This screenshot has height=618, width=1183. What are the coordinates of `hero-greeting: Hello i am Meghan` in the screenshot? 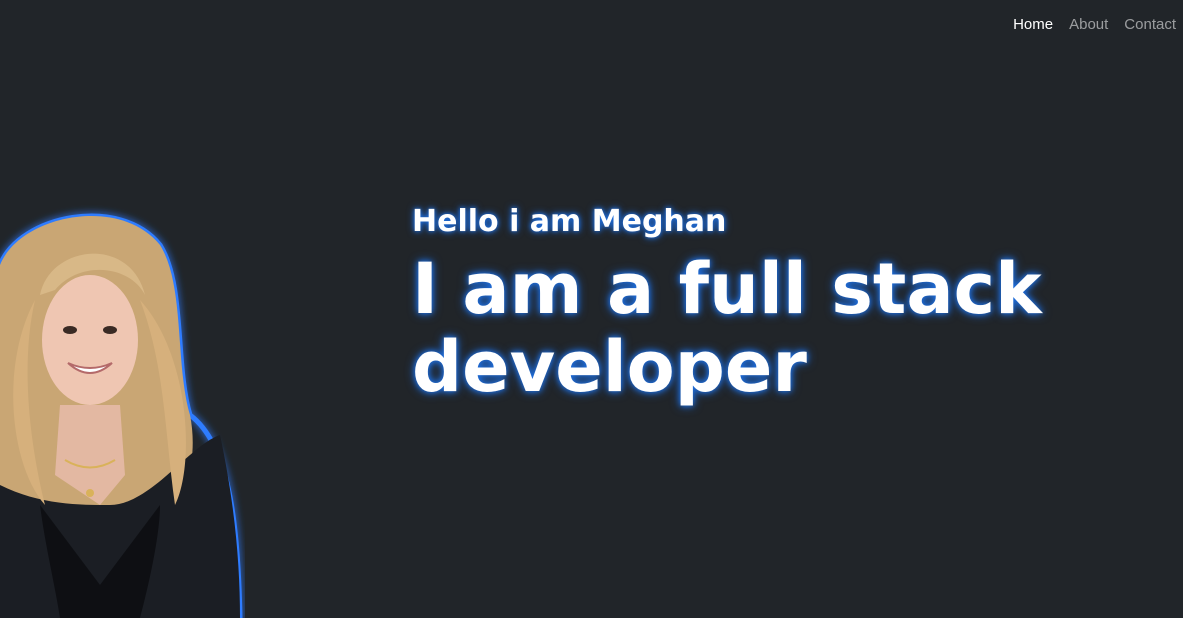 It's located at (569, 221).